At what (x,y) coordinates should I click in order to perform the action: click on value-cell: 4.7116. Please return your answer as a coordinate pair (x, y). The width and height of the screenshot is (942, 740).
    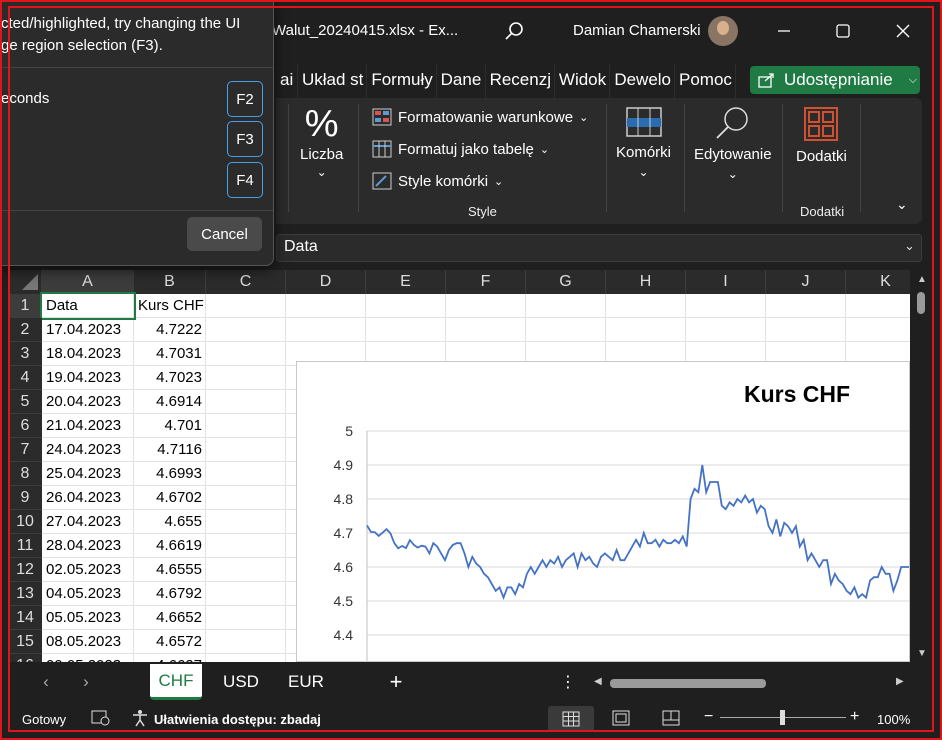
    Looking at the image, I should click on (170, 450).